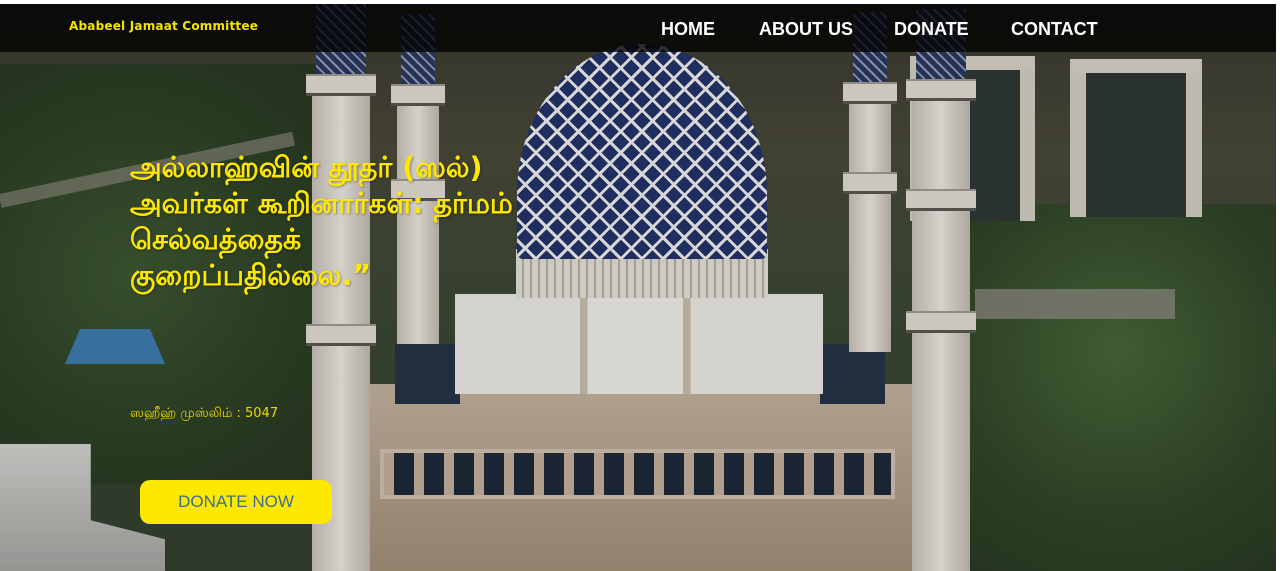  I want to click on nav-link-donate: DONATE, so click(931, 29).